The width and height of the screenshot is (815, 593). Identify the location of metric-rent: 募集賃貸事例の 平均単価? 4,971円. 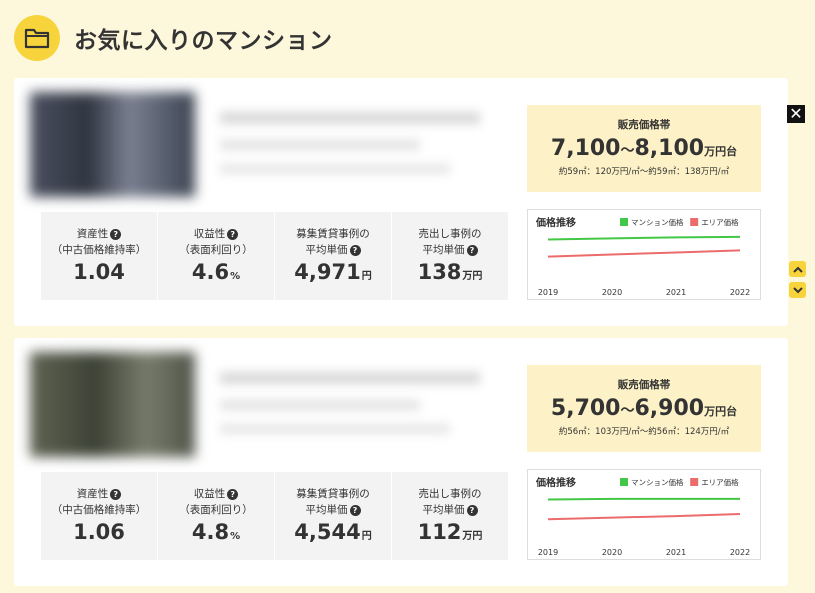
(333, 256).